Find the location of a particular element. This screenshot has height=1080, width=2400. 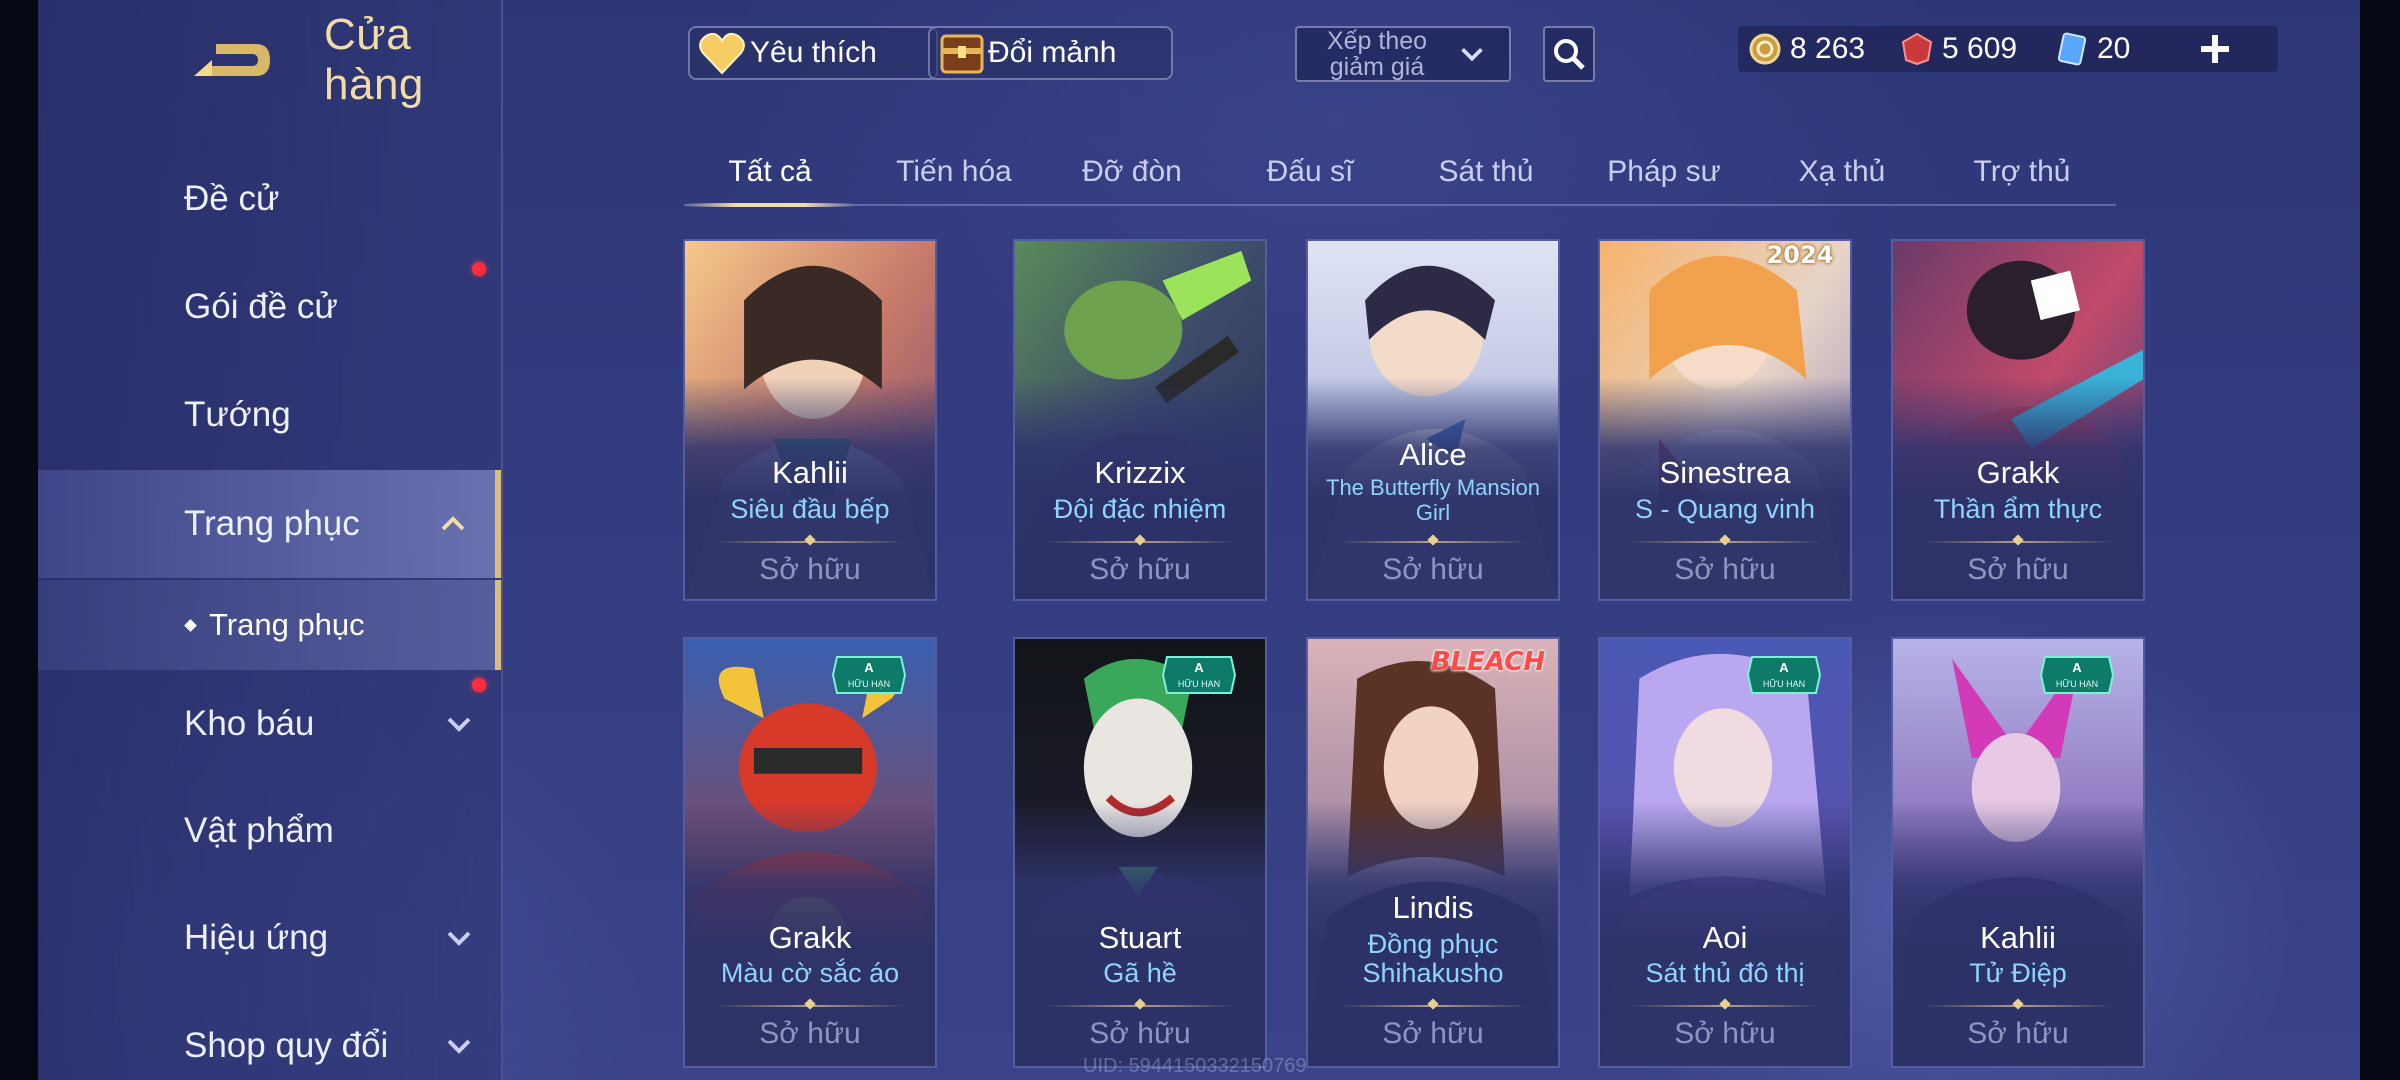

skin-card: 2024 Sinestrea S - Quang vinh Sở hữu is located at coordinates (1725, 420).